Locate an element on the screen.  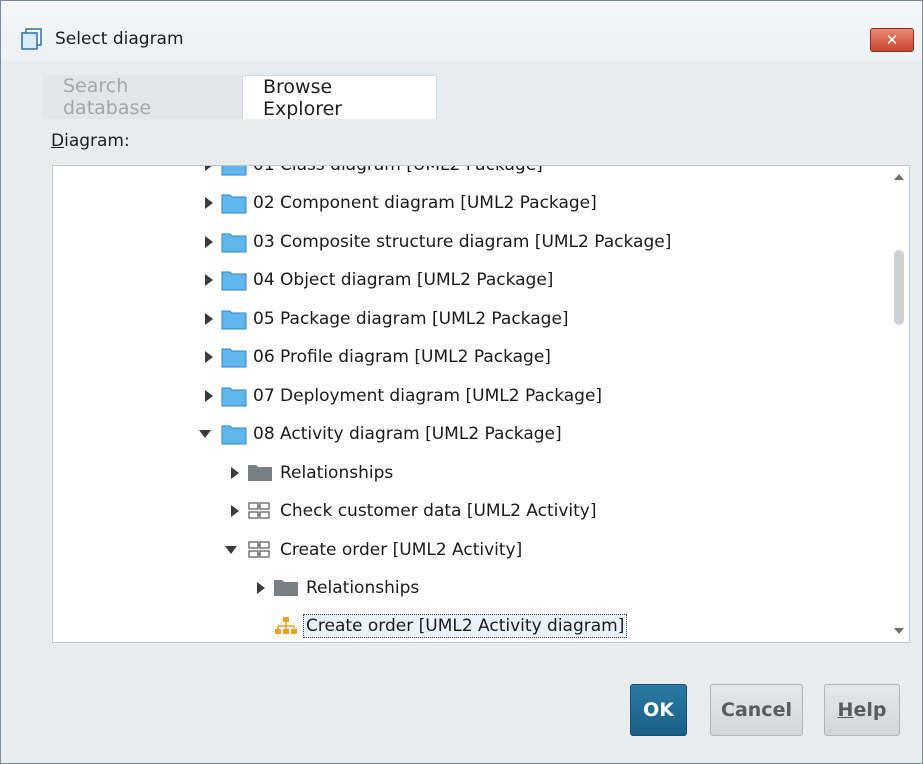
tree-row-class-diagram: 01 Class diagram [UML2 Package] is located at coordinates (471, 175).